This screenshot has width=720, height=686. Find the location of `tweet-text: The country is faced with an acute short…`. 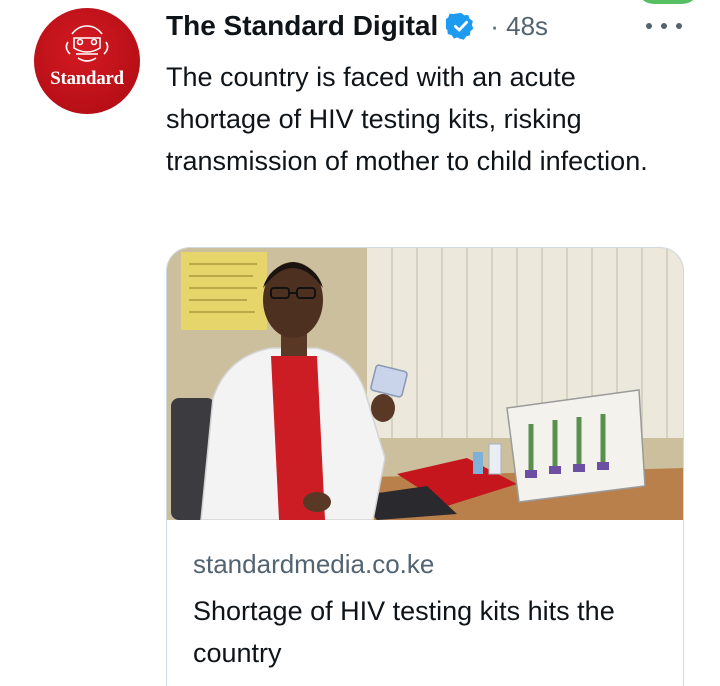

tweet-text: The country is faced with an acute short… is located at coordinates (407, 119).